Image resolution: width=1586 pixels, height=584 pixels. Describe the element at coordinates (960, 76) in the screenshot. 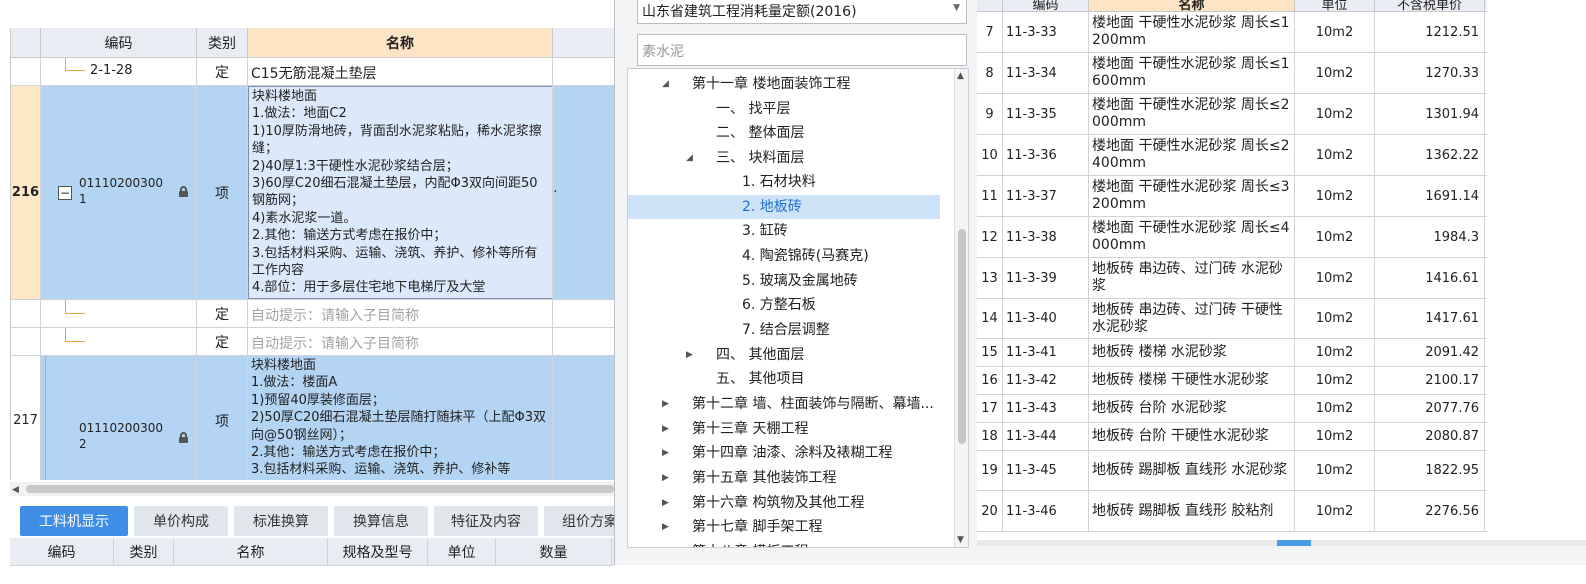

I see `scroll-up-icon: ▲` at that location.